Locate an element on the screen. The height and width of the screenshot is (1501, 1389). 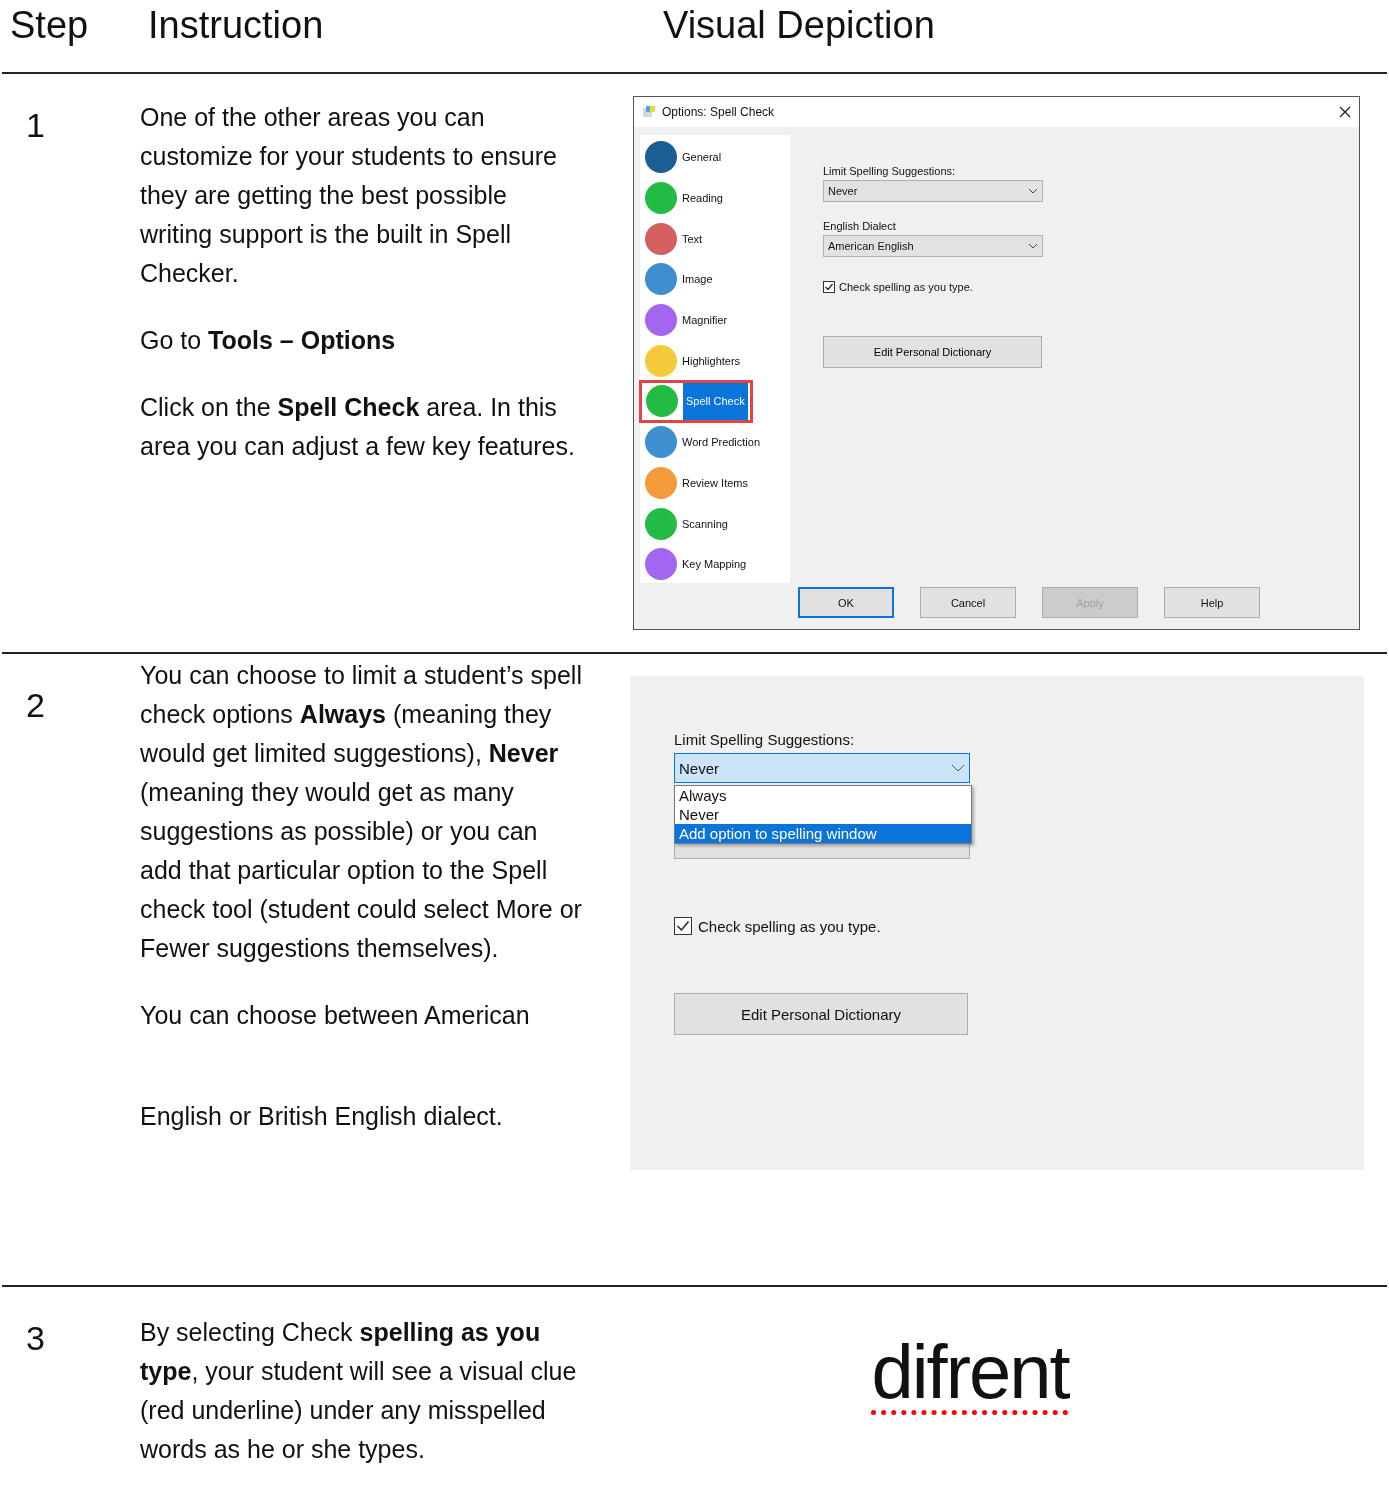
step-number: 2 is located at coordinates (35, 705).